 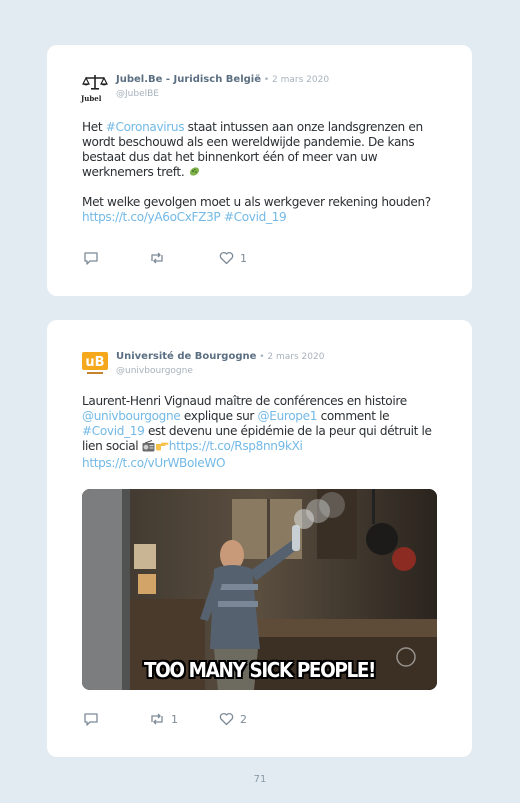 What do you see at coordinates (186, 356) in the screenshot?
I see `author-name: Université de Bourgogne` at bounding box center [186, 356].